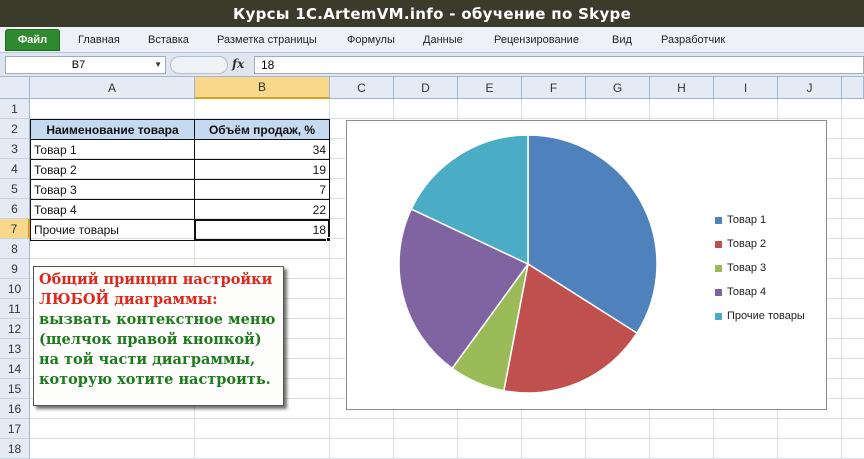  I want to click on active-cell-selection, so click(262, 230).